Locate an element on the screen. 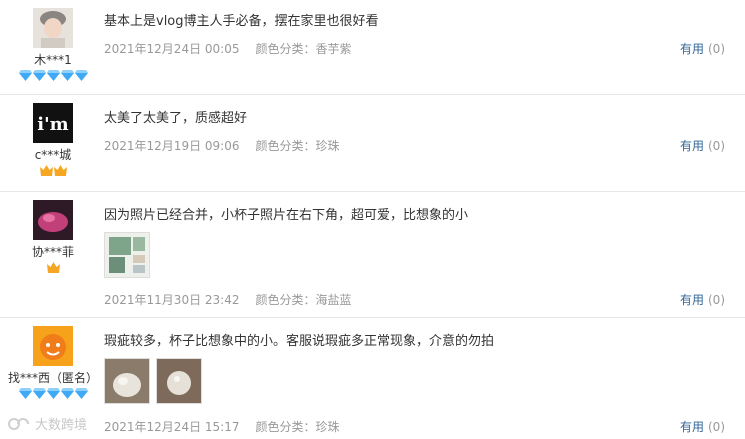 The width and height of the screenshot is (745, 439). review-meta: 2021年12月24日 15:17 颜色分类：珍珠 is located at coordinates (222, 426).